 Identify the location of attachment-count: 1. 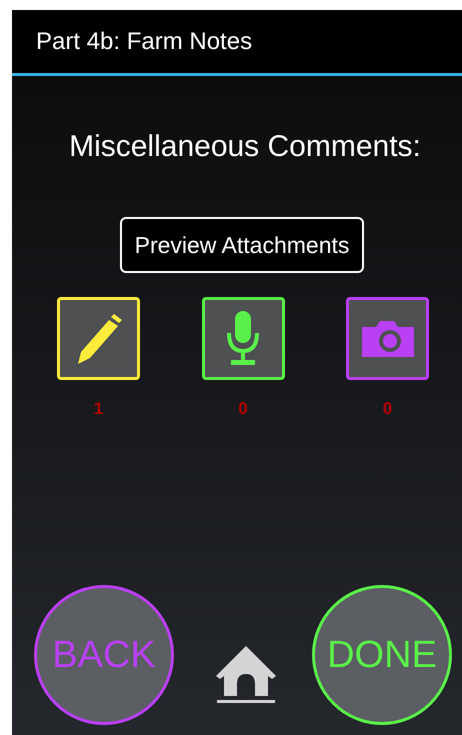
(99, 409).